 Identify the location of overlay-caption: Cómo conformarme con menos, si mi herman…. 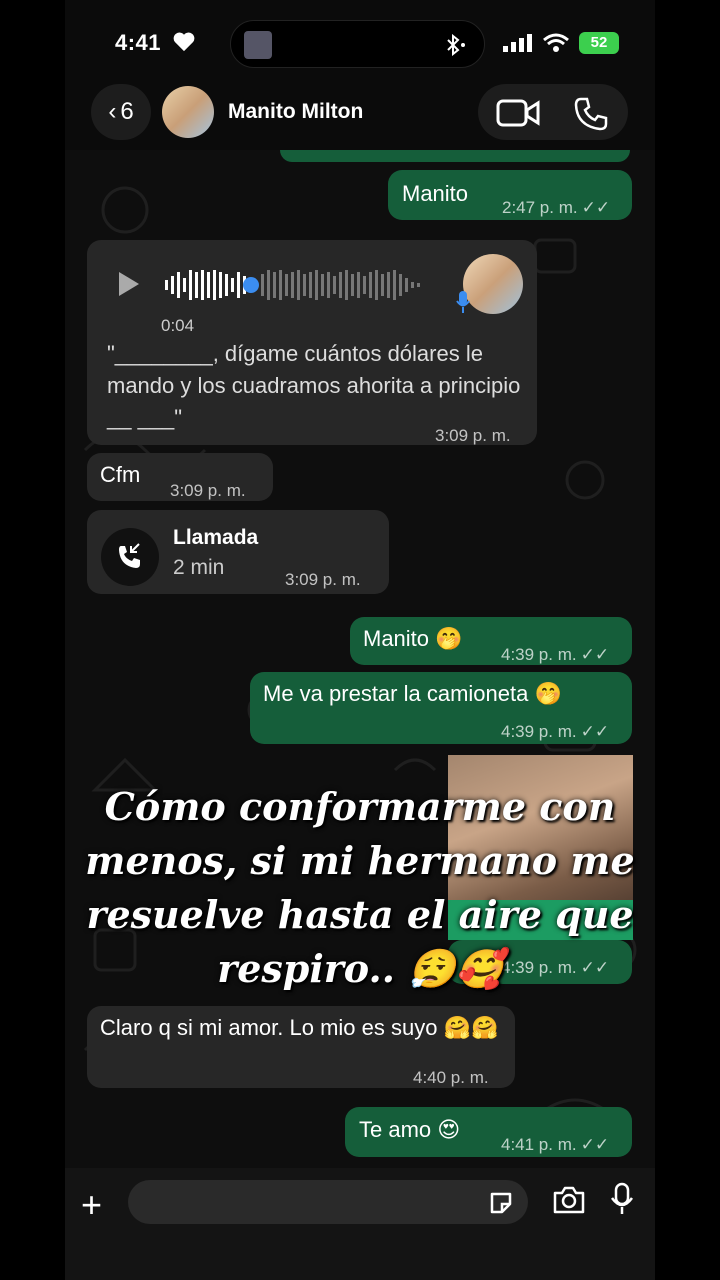
(360, 887).